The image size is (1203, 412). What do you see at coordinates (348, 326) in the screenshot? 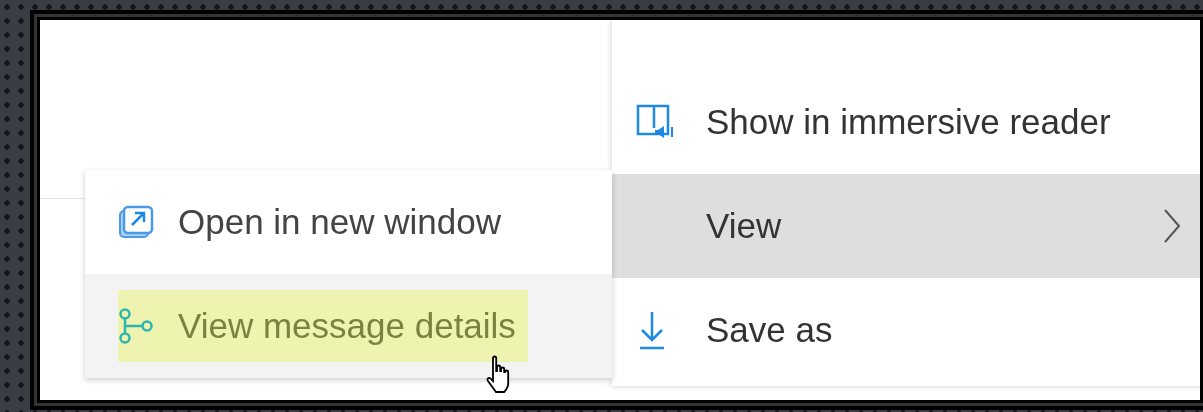
I see `menu-item: View message details` at bounding box center [348, 326].